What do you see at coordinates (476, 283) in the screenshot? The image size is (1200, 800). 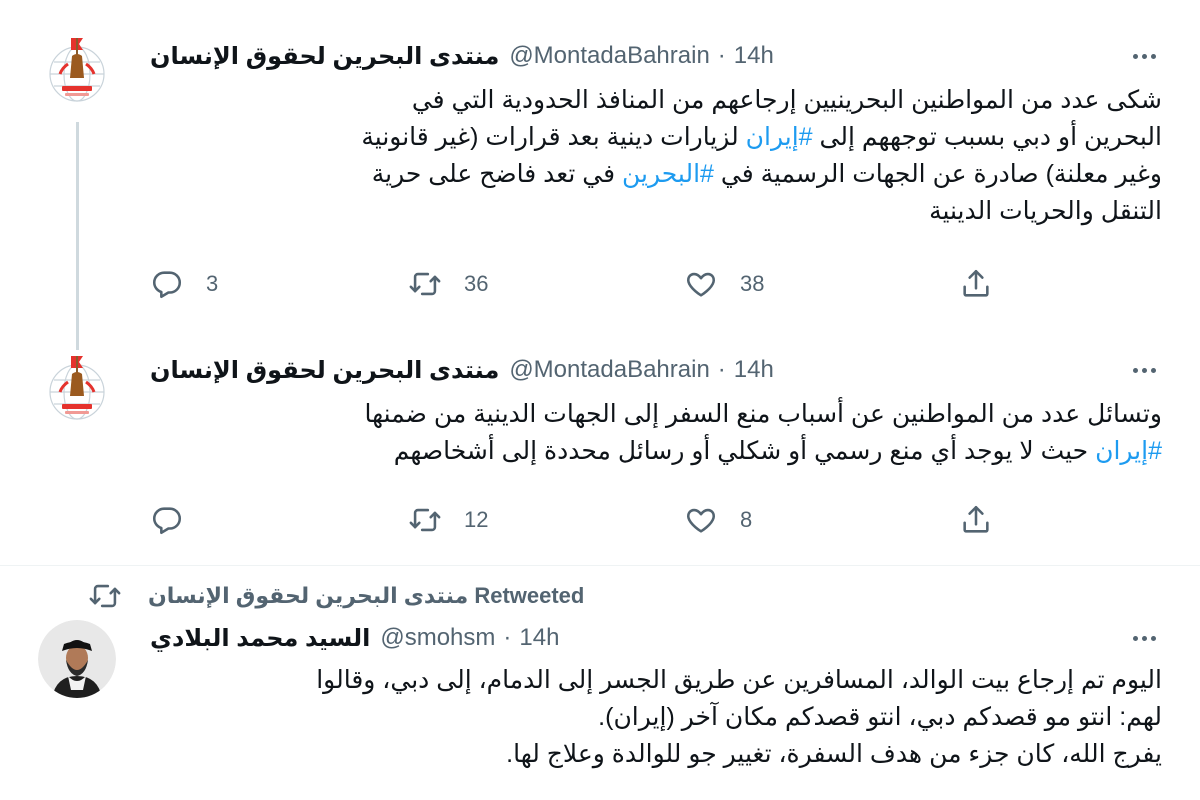 I see `retweet-count: 36` at bounding box center [476, 283].